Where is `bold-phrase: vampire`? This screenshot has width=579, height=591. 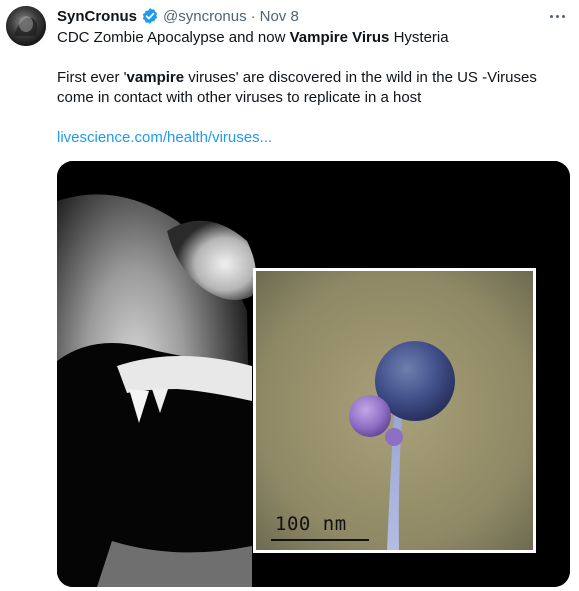
bold-phrase: vampire is located at coordinates (155, 77).